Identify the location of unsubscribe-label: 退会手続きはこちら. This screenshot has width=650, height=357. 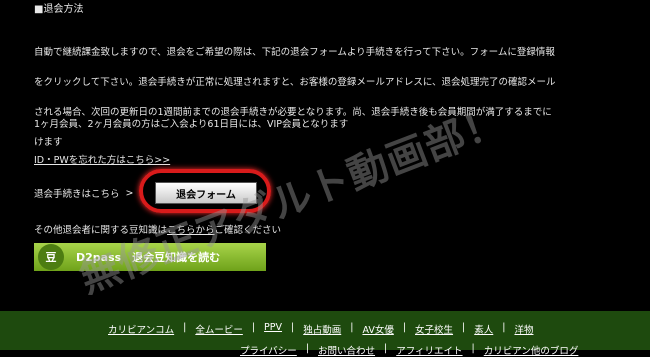
(77, 194).